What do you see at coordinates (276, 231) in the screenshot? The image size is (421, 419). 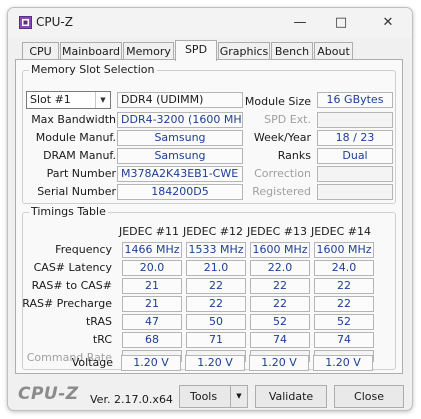 I see `timings-column-header: JEDEC #13` at bounding box center [276, 231].